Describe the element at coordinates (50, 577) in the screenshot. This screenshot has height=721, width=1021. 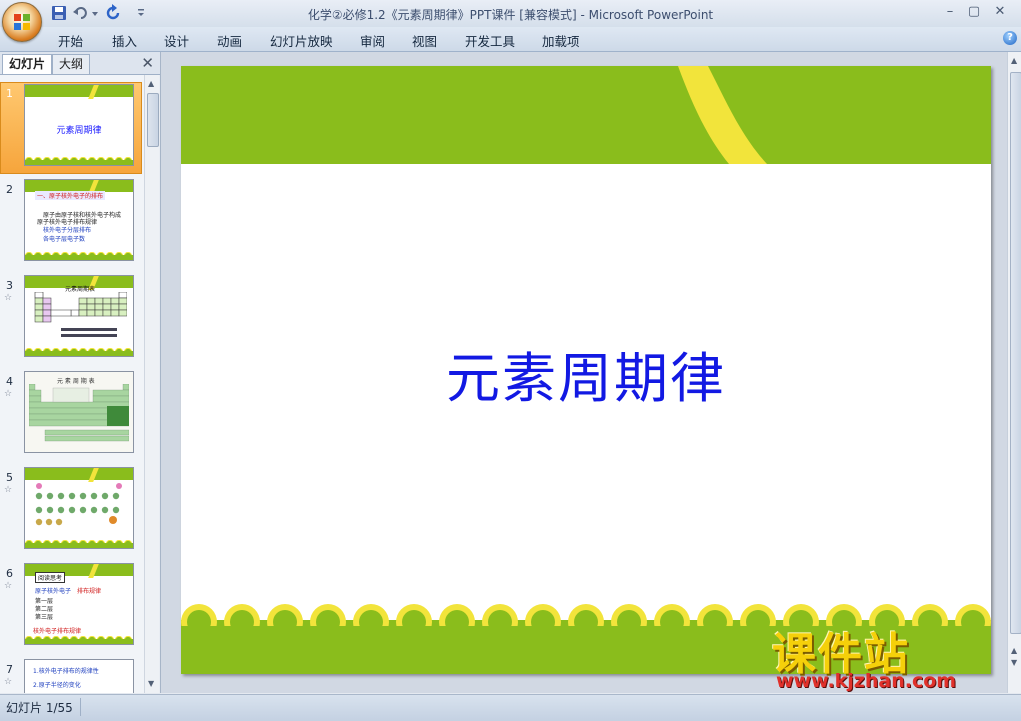
I see `thumb-header: 阅读思考` at that location.